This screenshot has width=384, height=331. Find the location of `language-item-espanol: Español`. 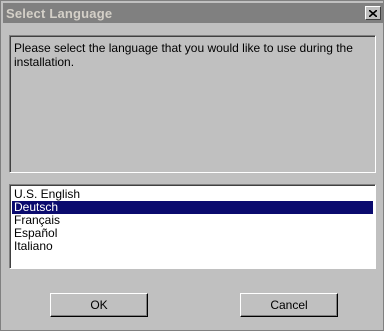

language-item-espanol: Español is located at coordinates (192, 233).